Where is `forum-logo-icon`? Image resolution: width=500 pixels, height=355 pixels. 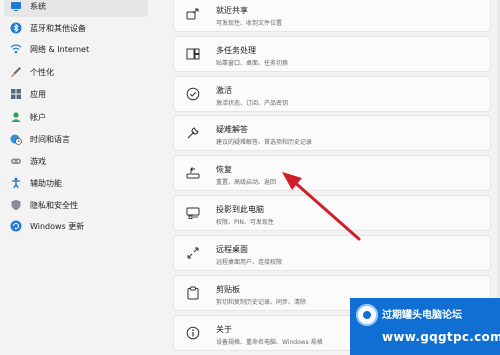 forum-logo-icon is located at coordinates (367, 315).